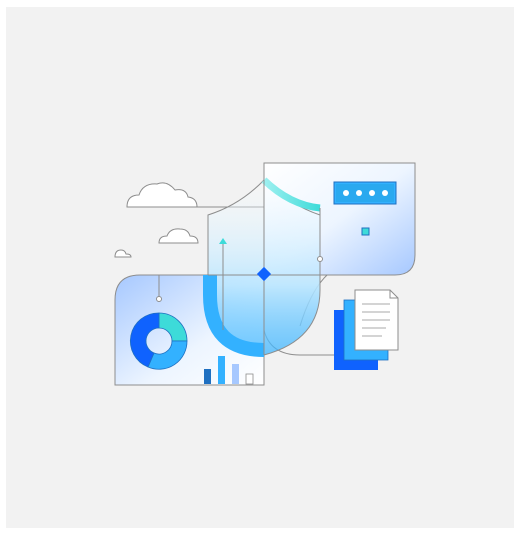 This screenshot has height=534, width=520. Describe the element at coordinates (366, 329) in the screenshot. I see `document-stack-icon` at that location.